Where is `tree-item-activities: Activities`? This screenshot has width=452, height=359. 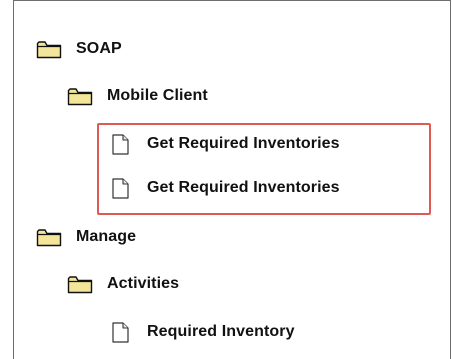
tree-item-activities: Activities is located at coordinates (123, 284).